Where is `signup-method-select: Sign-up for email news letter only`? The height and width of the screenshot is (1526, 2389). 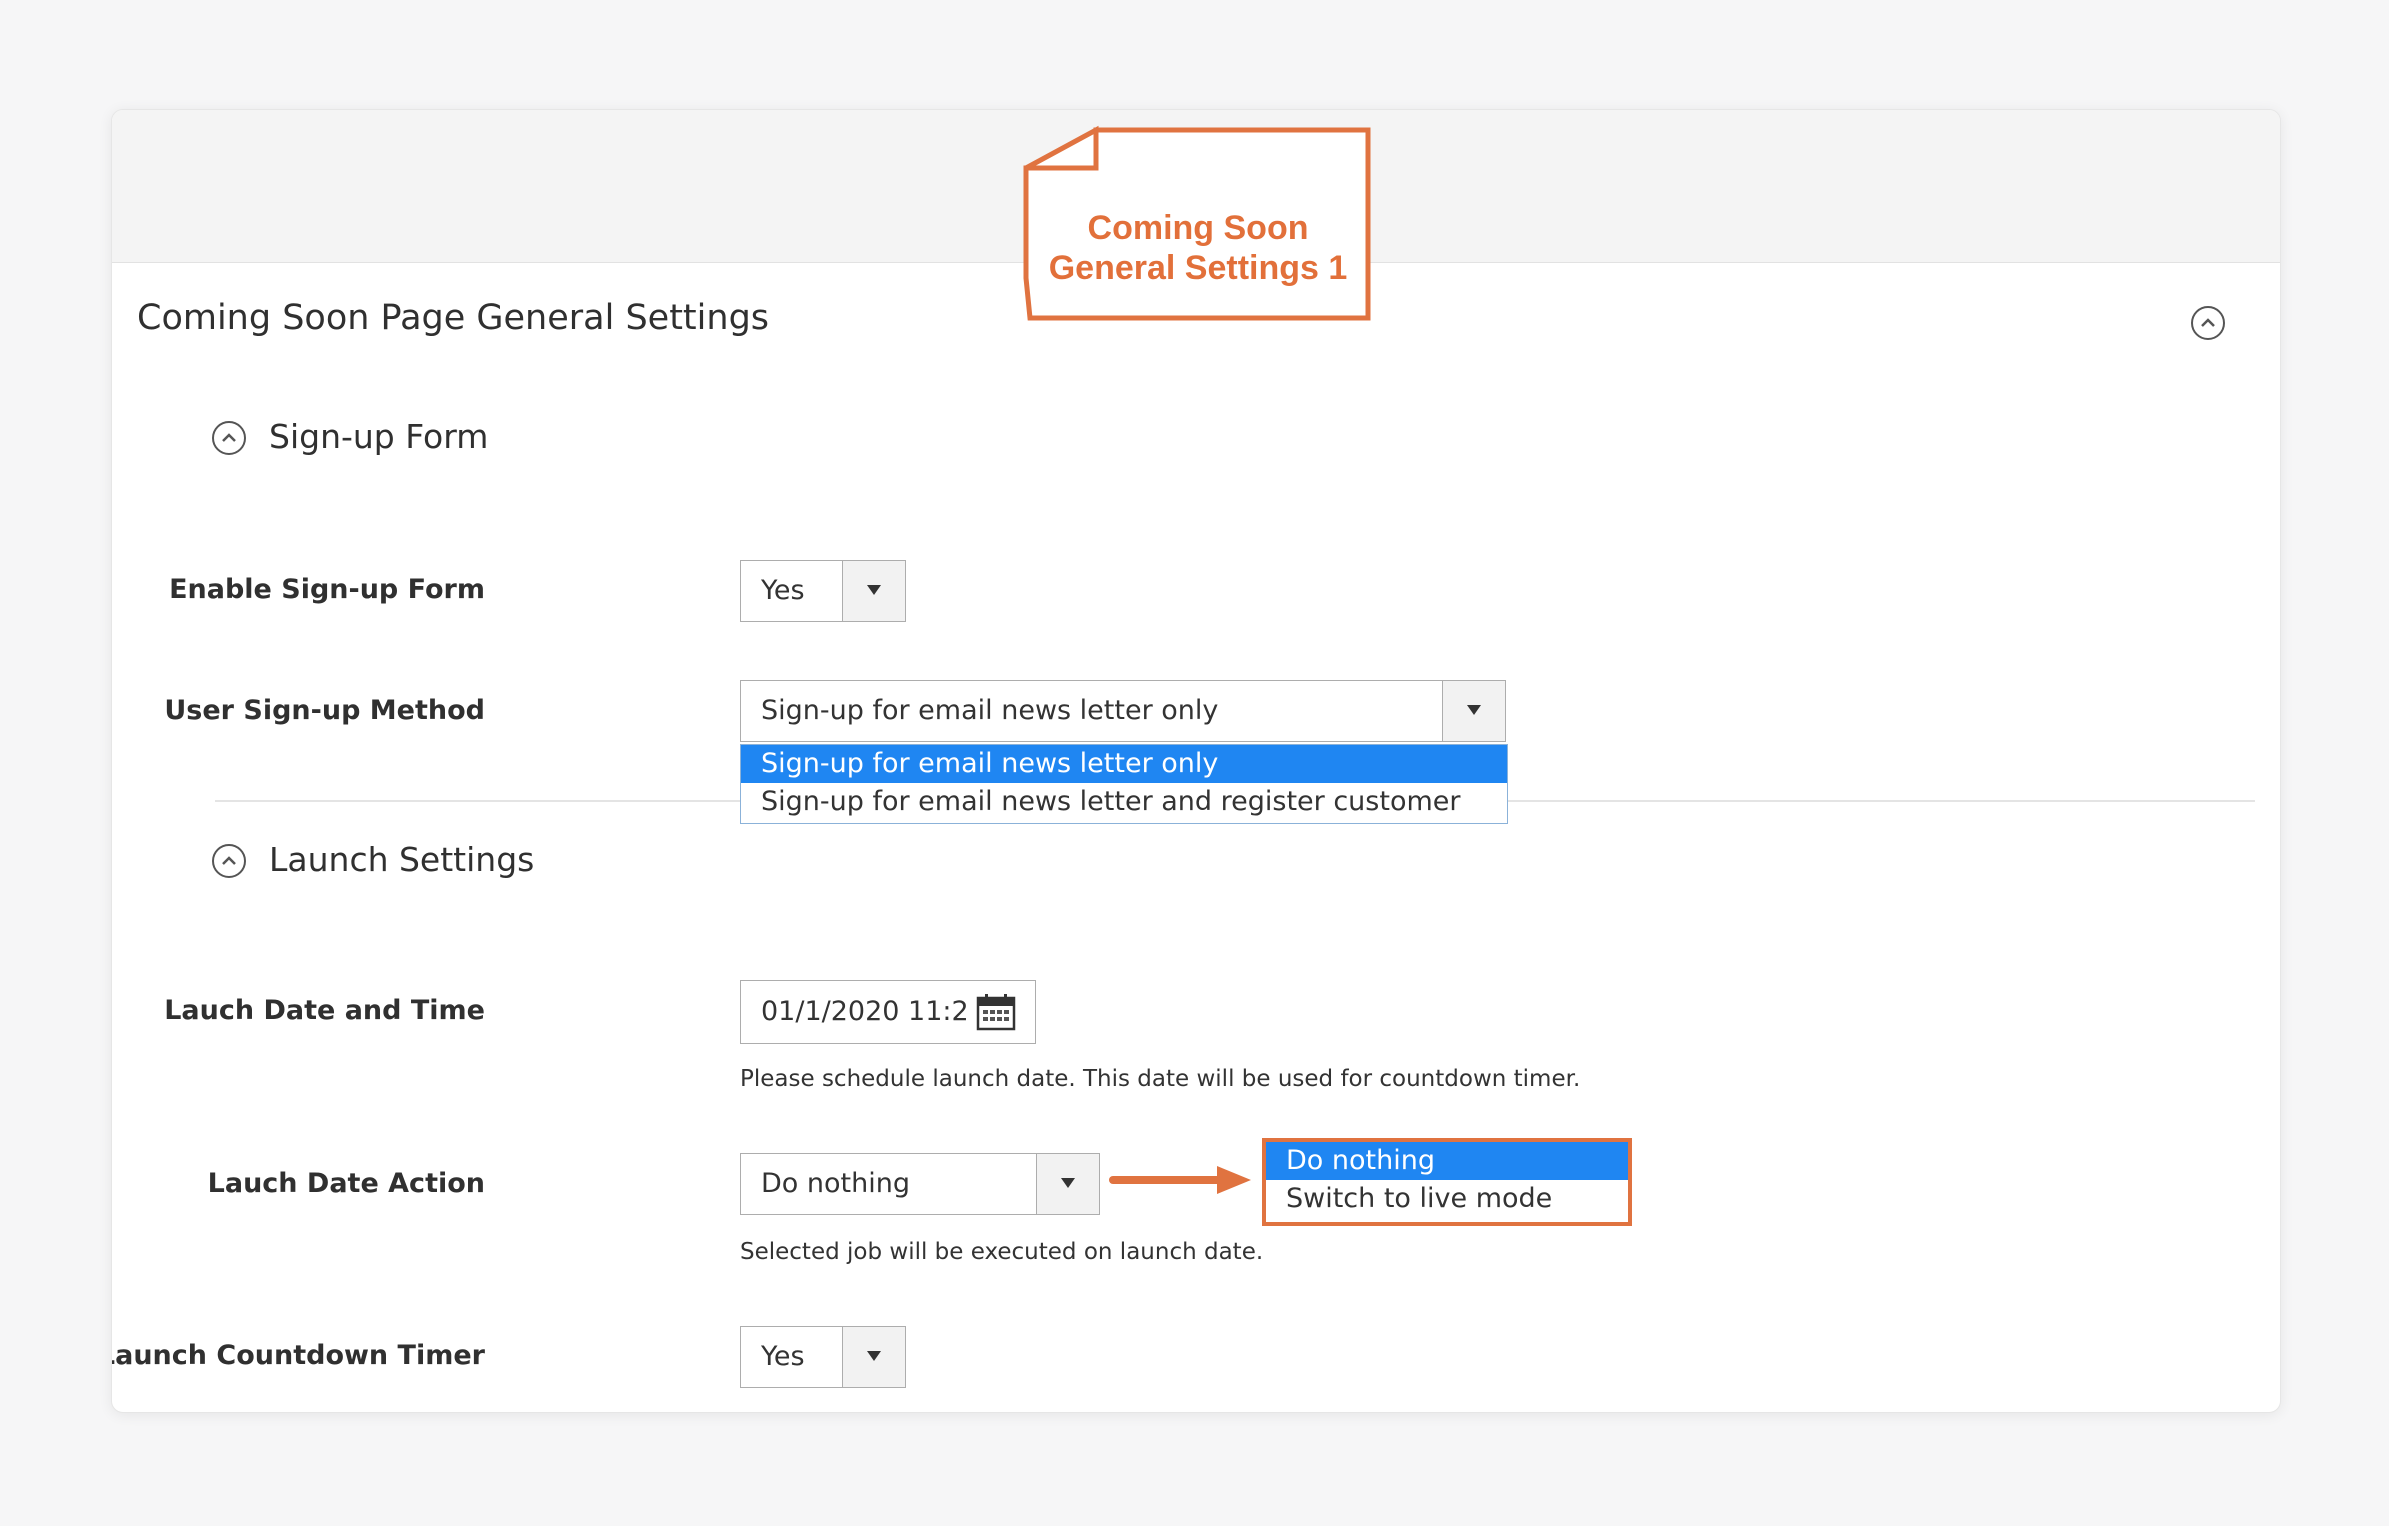
signup-method-select: Sign-up for email news letter only is located at coordinates (1123, 711).